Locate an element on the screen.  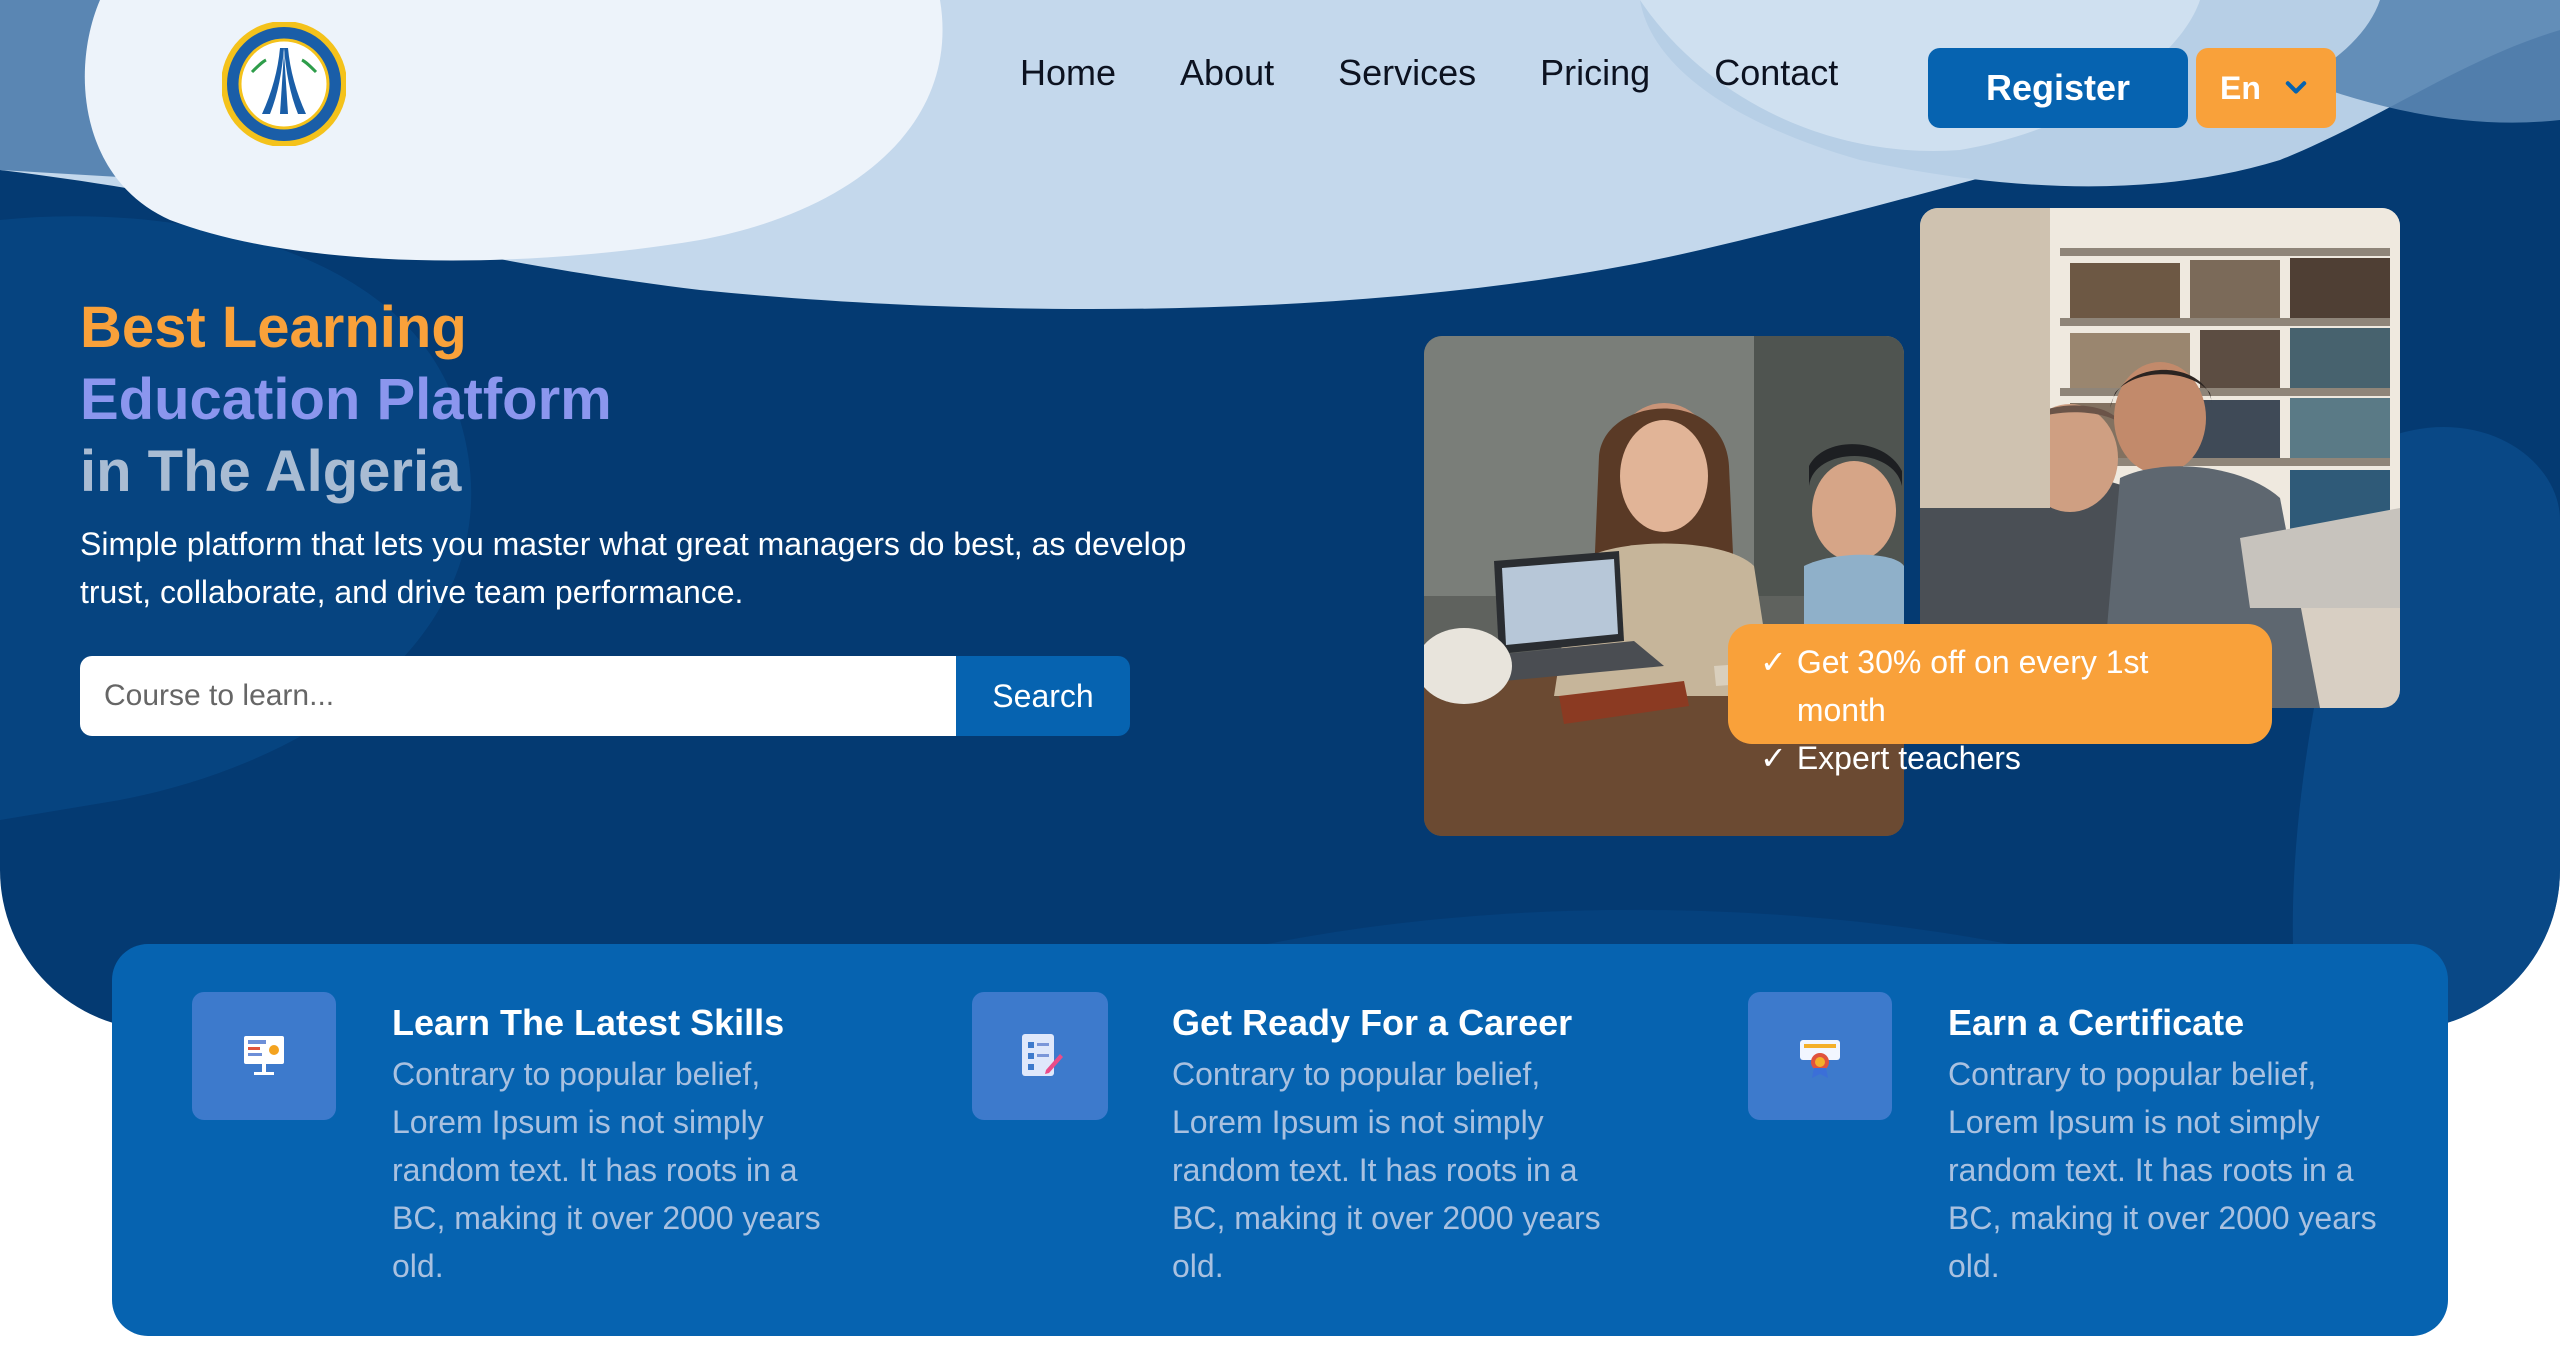
nav-home: Home is located at coordinates (1068, 73).